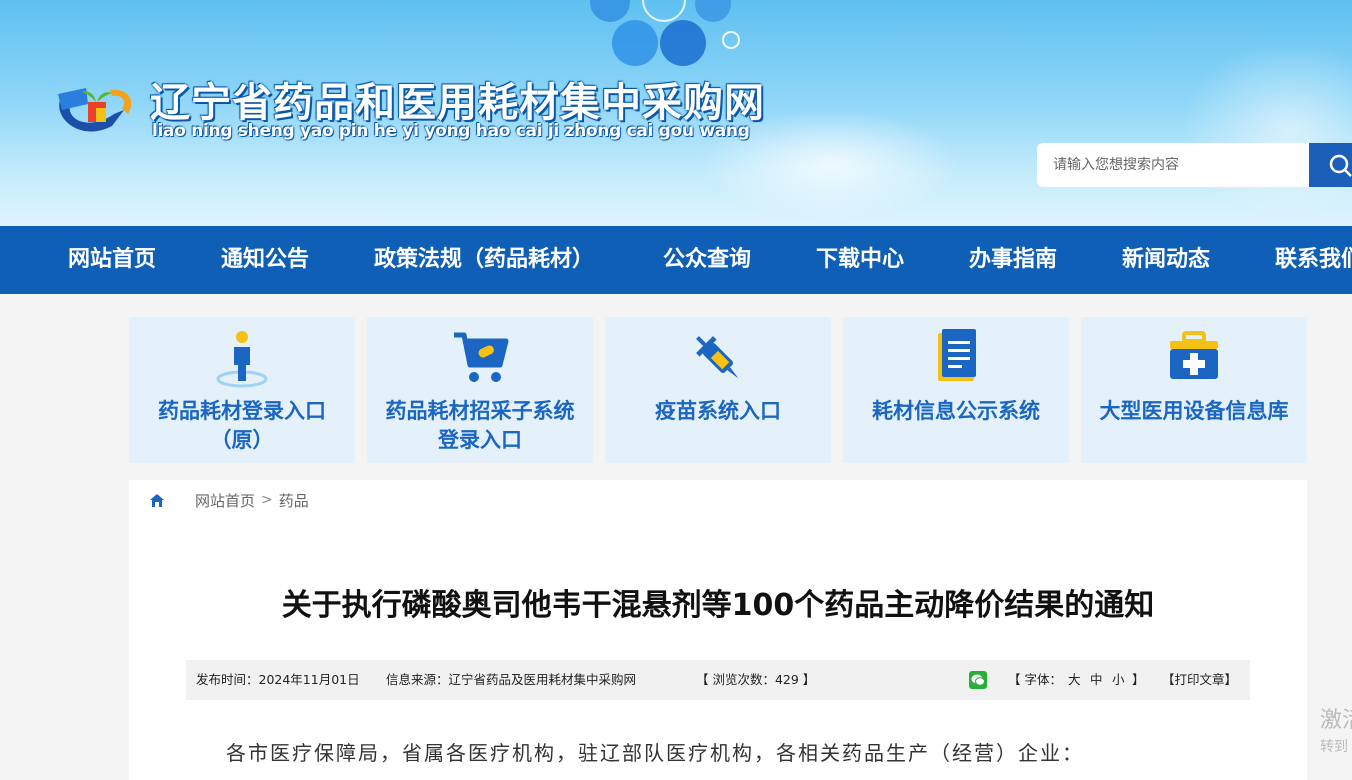  I want to click on breadcrumb-home-link: 网站首页, so click(225, 500).